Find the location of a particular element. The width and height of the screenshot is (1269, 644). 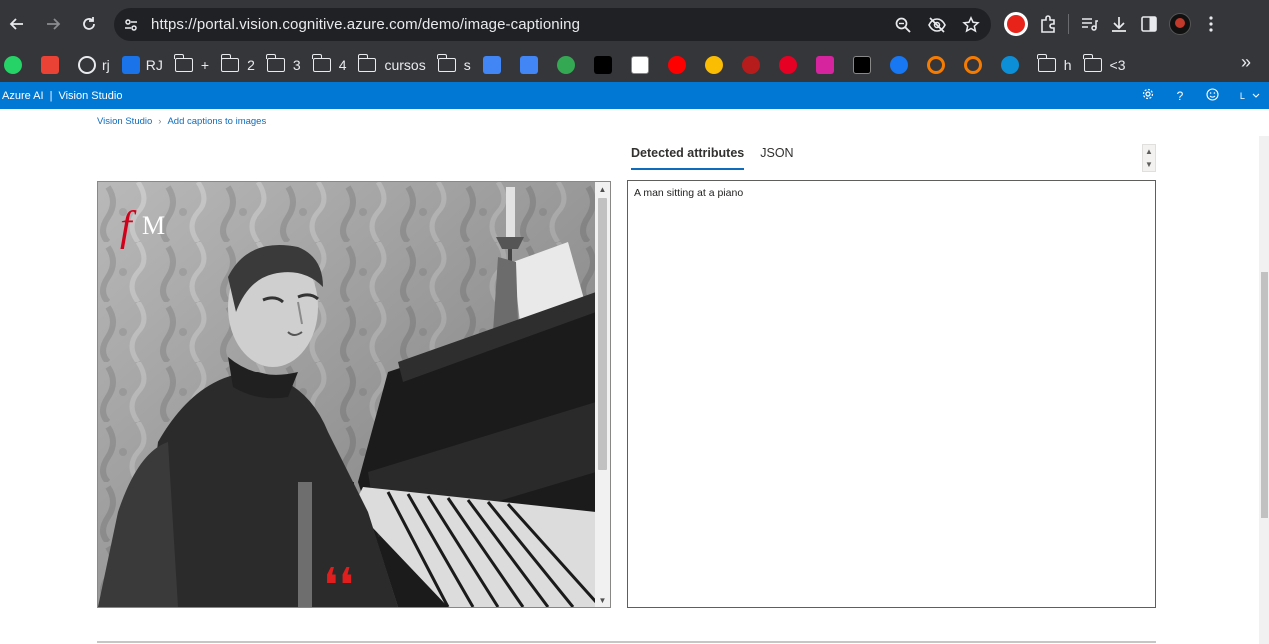

section-divider is located at coordinates (626, 642).